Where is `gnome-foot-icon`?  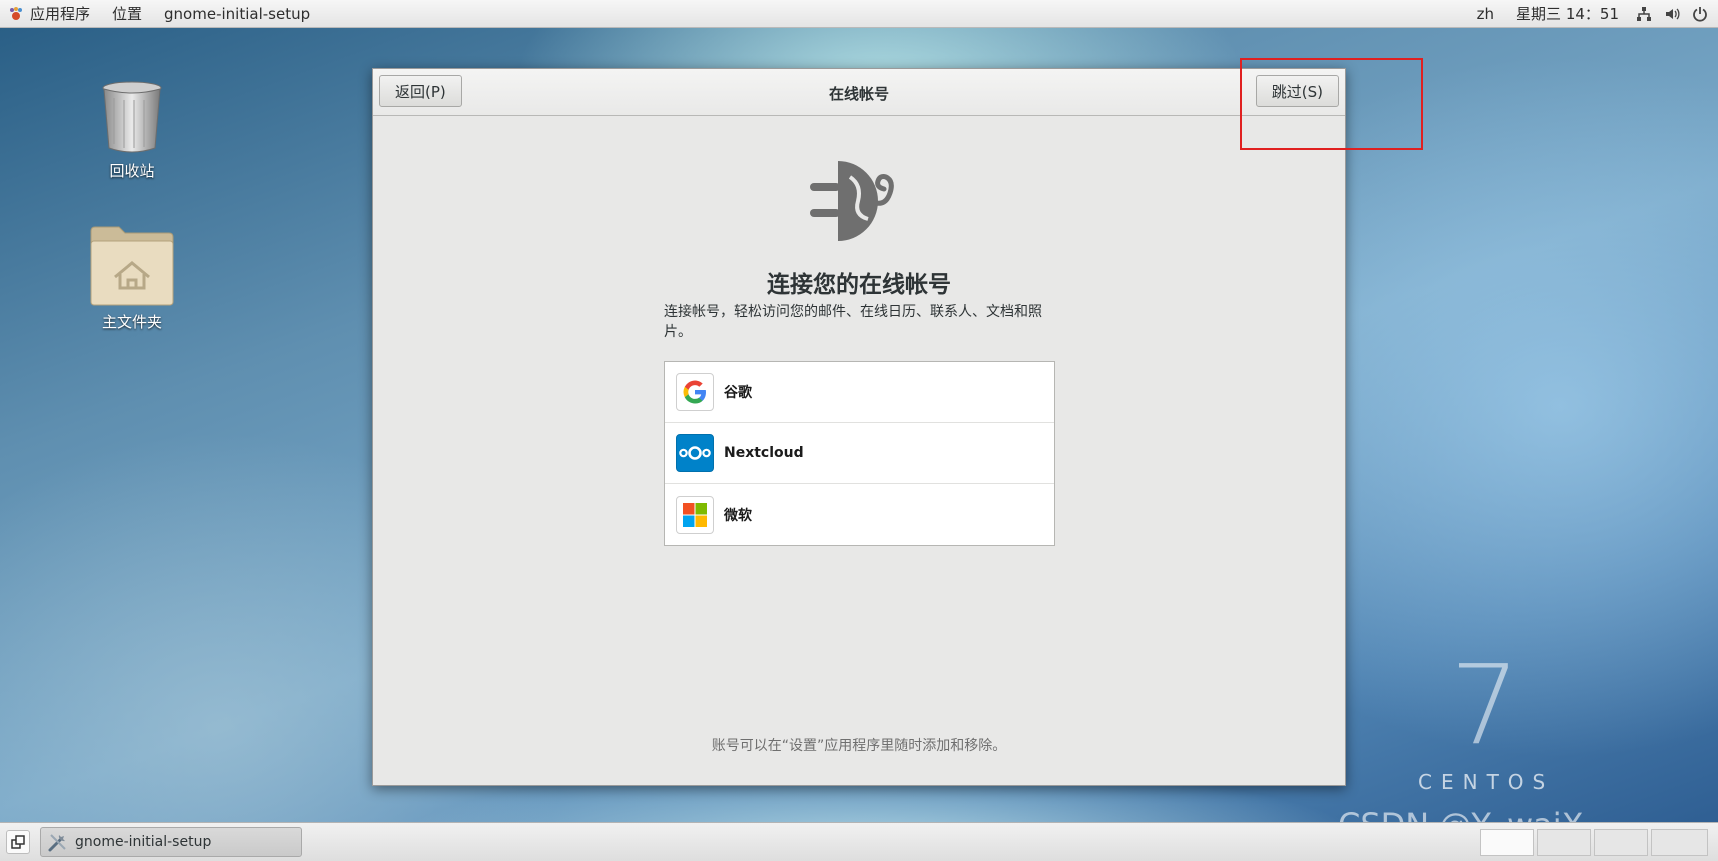
gnome-foot-icon is located at coordinates (16, 13).